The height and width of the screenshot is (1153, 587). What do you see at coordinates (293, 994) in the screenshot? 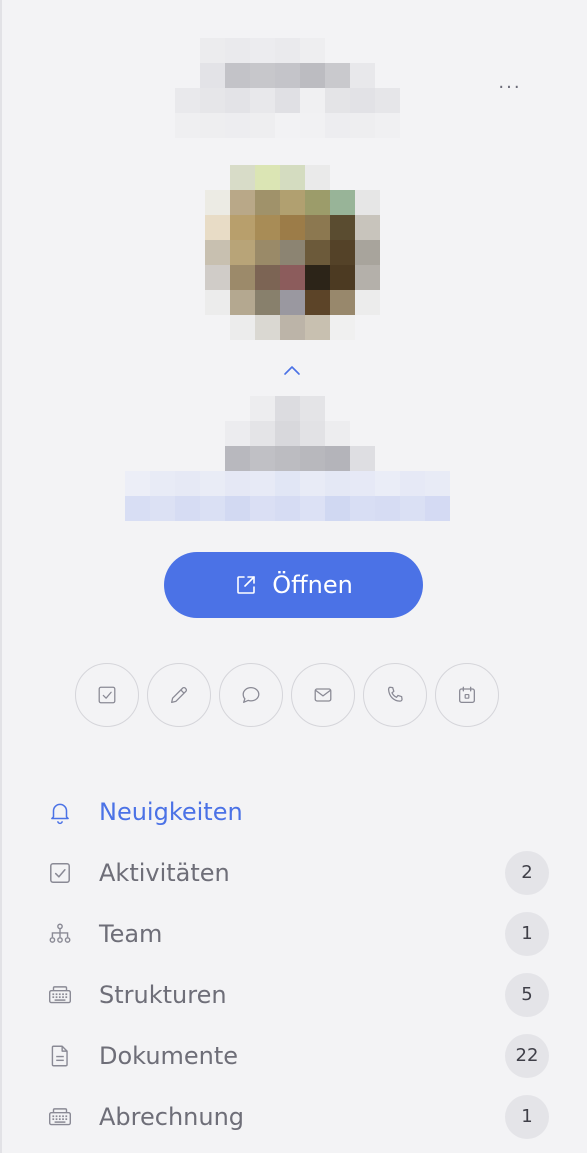
I see `menu-item-strukturen: Strukturen 5` at bounding box center [293, 994].